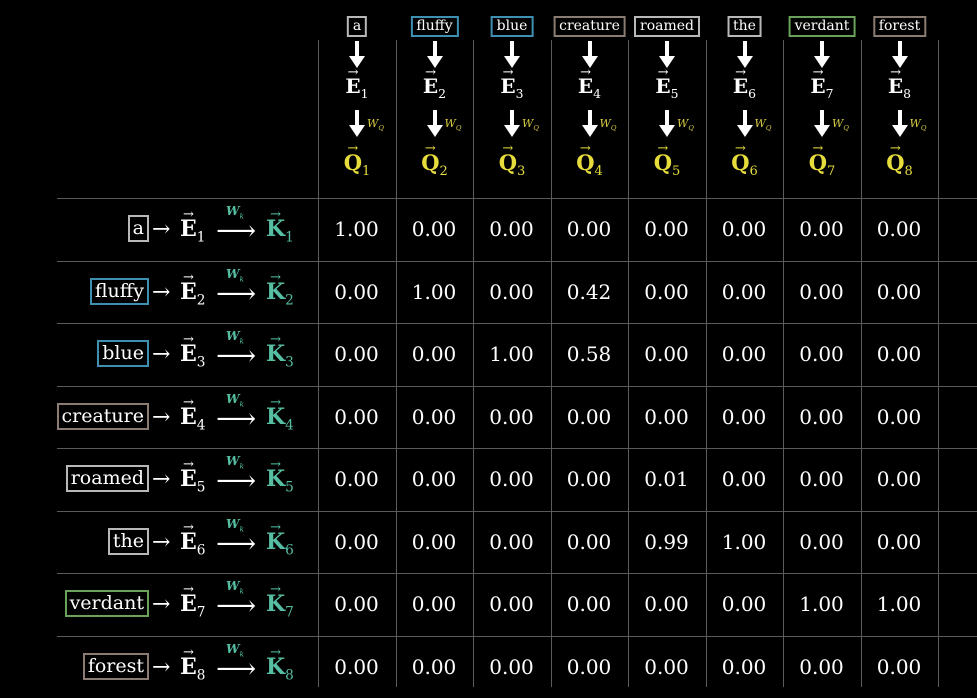 The height and width of the screenshot is (698, 977). I want to click on query-token-word: verdant, so click(822, 26).